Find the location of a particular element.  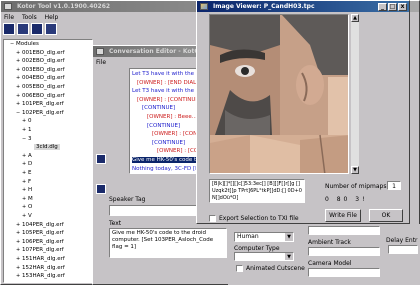

tree-item: +153HAR_dlg.erf is located at coordinates (40, 276).